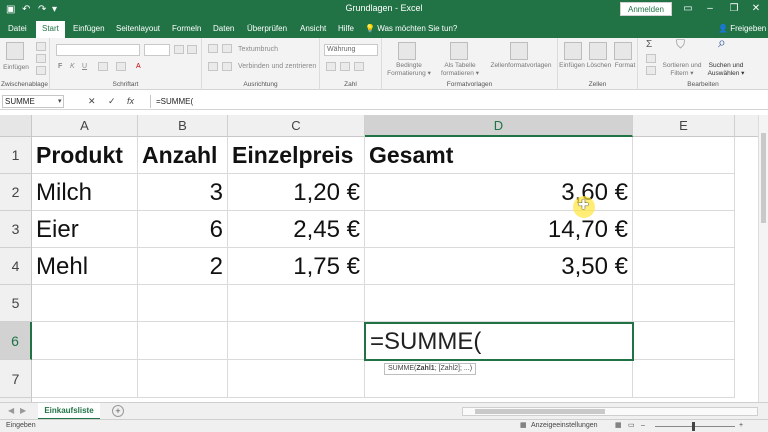 The height and width of the screenshot is (432, 768). I want to click on fill-color-icon, so click(121, 66).